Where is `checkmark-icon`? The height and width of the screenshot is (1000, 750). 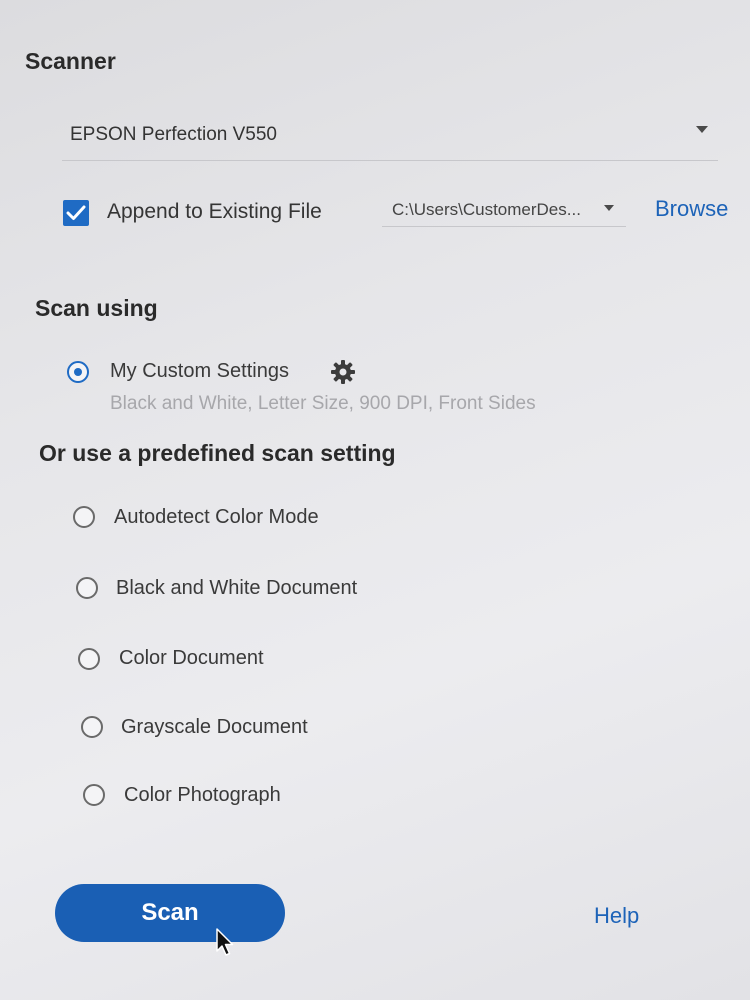
checkmark-icon is located at coordinates (76, 212).